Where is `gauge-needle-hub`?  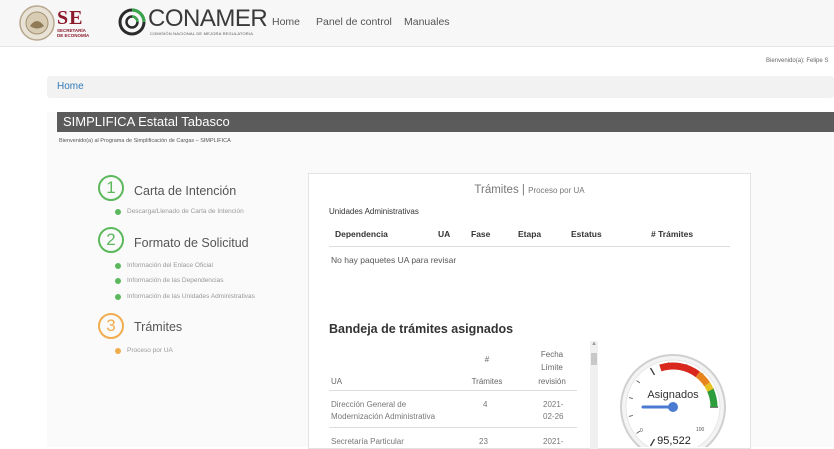
gauge-needle-hub is located at coordinates (673, 407).